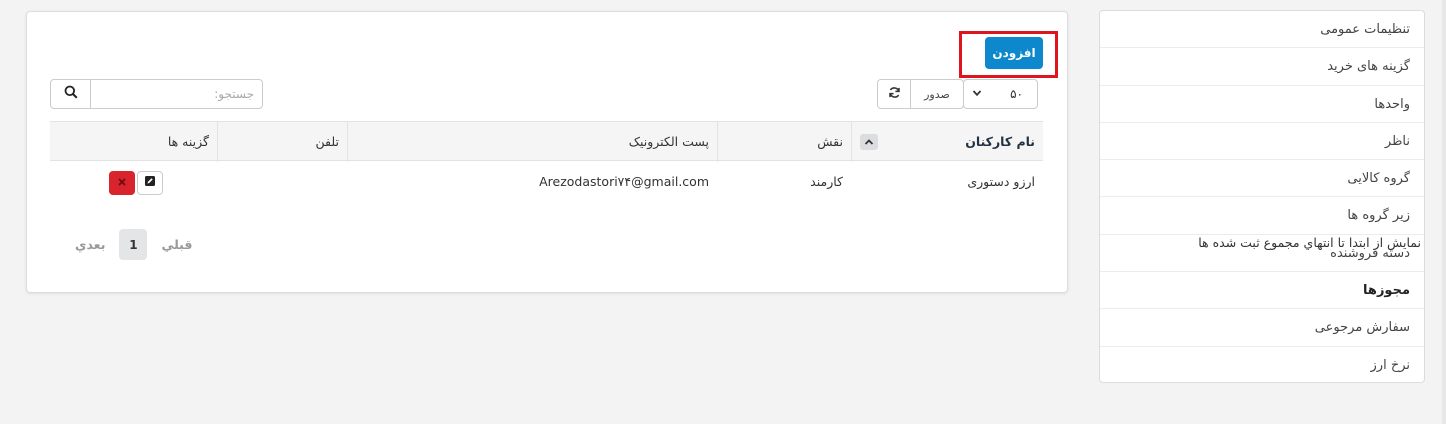 The height and width of the screenshot is (424, 1446). Describe the element at coordinates (784, 142) in the screenshot. I see `column-header-role: نقش` at that location.